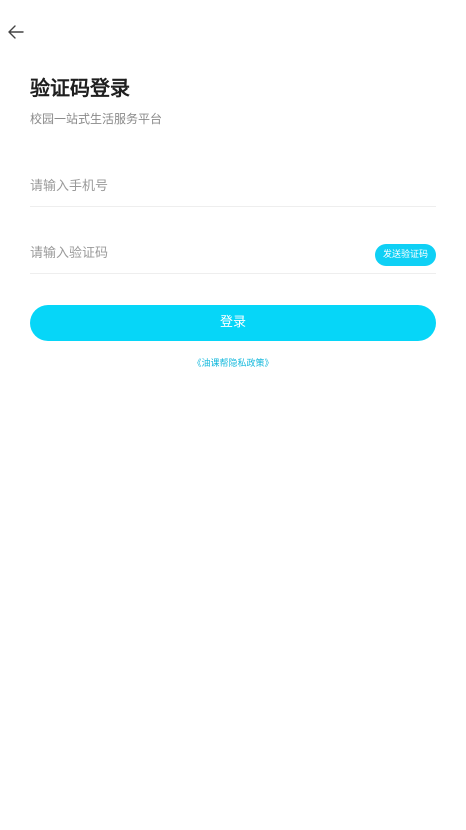 This screenshot has width=466, height=830. I want to click on send-code-button: 发送验证码, so click(405, 255).